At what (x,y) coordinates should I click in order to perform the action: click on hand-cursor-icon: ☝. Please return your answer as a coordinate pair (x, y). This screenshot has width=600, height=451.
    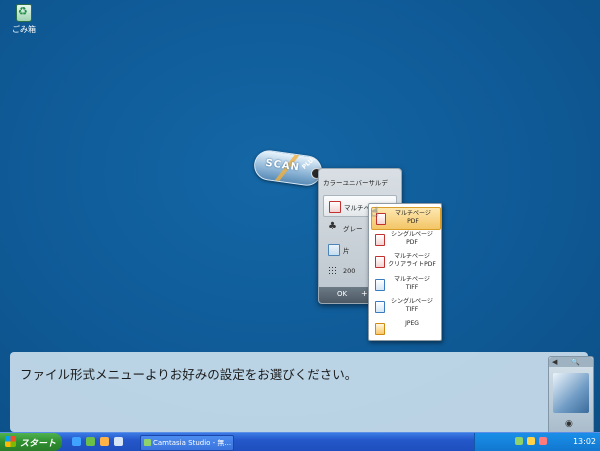
    Looking at the image, I should click on (375, 212).